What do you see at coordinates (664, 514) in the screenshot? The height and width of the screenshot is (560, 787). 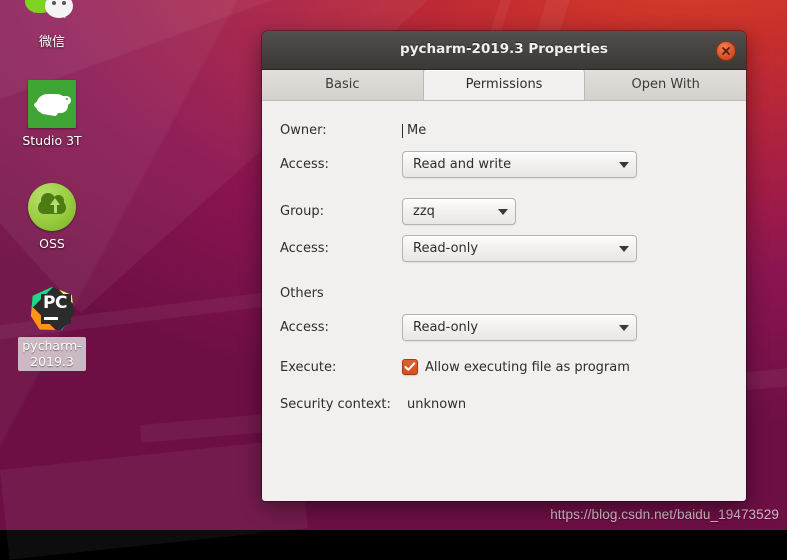 I see `watermark-url: https://blog.csdn.net/baidu_19473529` at bounding box center [664, 514].